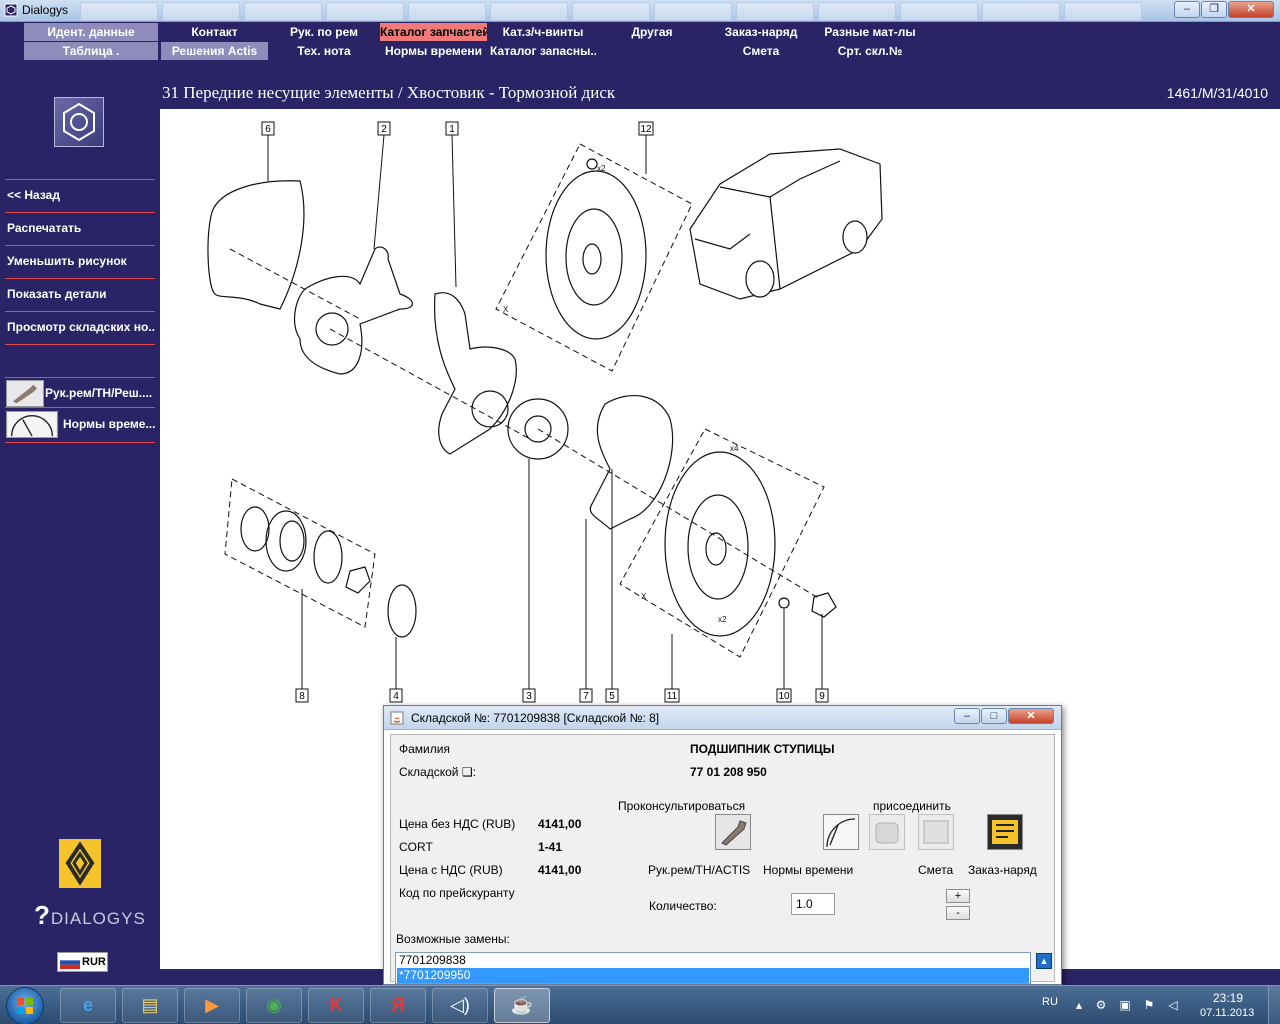 Image resolution: width=1280 pixels, height=1024 pixels. Describe the element at coordinates (699, 870) in the screenshot. I see `repair-manual-label: Рук.рем/ТН/ACTIS` at that location.